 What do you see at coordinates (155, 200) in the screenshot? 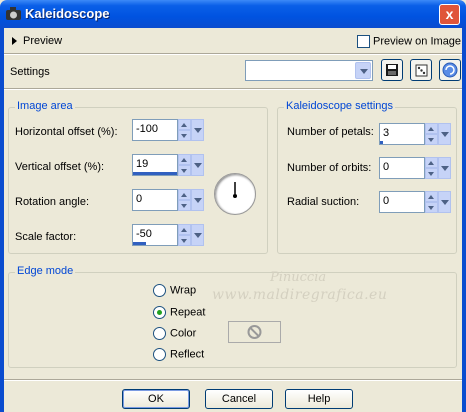
I see `rotation-angle-input: 0` at bounding box center [155, 200].